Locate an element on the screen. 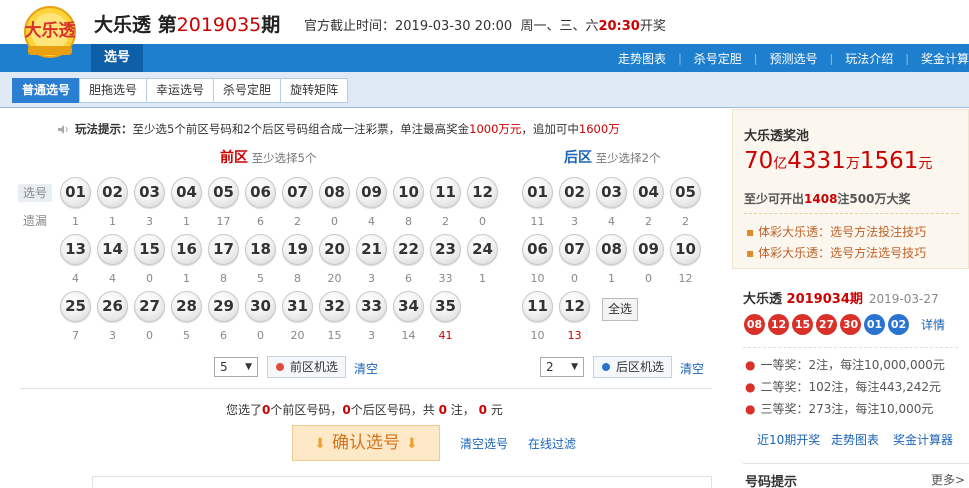 Image resolution: width=969 pixels, height=488 pixels. front-ball-09: 09 is located at coordinates (371, 192).